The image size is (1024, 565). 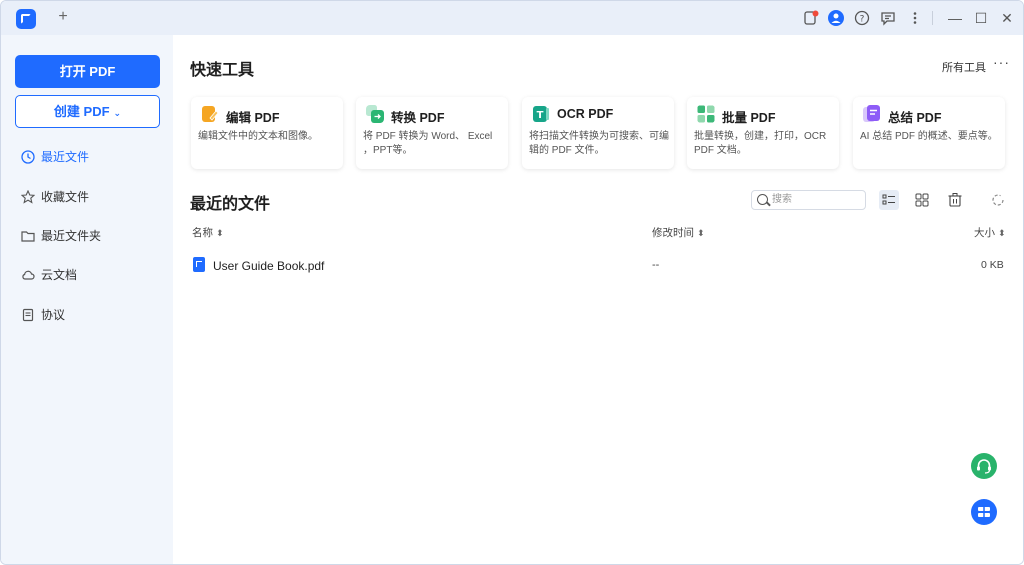 I want to click on sidebar-item-recent-folders: 最近文件夹, so click(x=91, y=236).